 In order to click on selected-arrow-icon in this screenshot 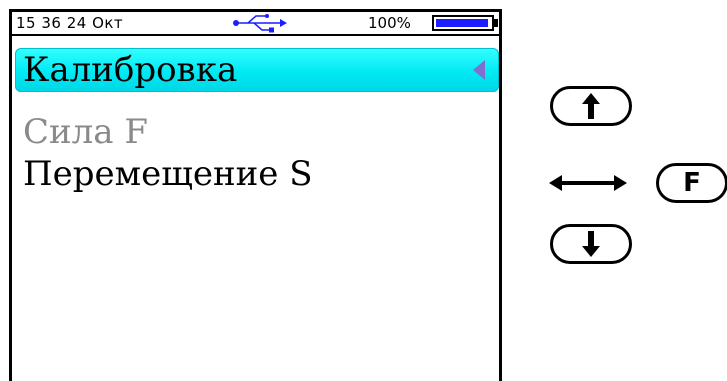, I will do `click(479, 70)`.